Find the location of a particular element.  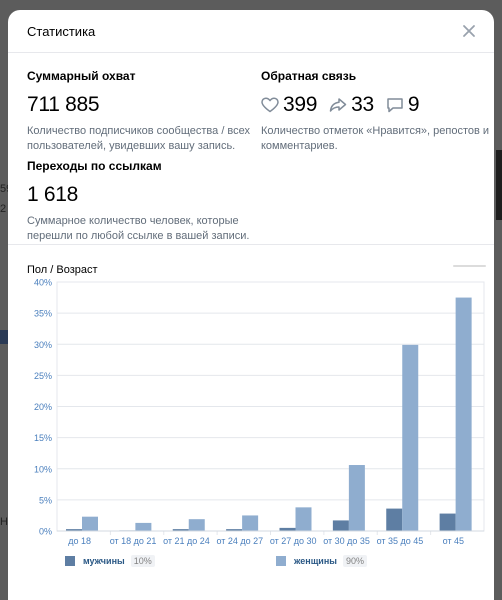

x-tick-label: от 27 до 30 is located at coordinates (293, 541).